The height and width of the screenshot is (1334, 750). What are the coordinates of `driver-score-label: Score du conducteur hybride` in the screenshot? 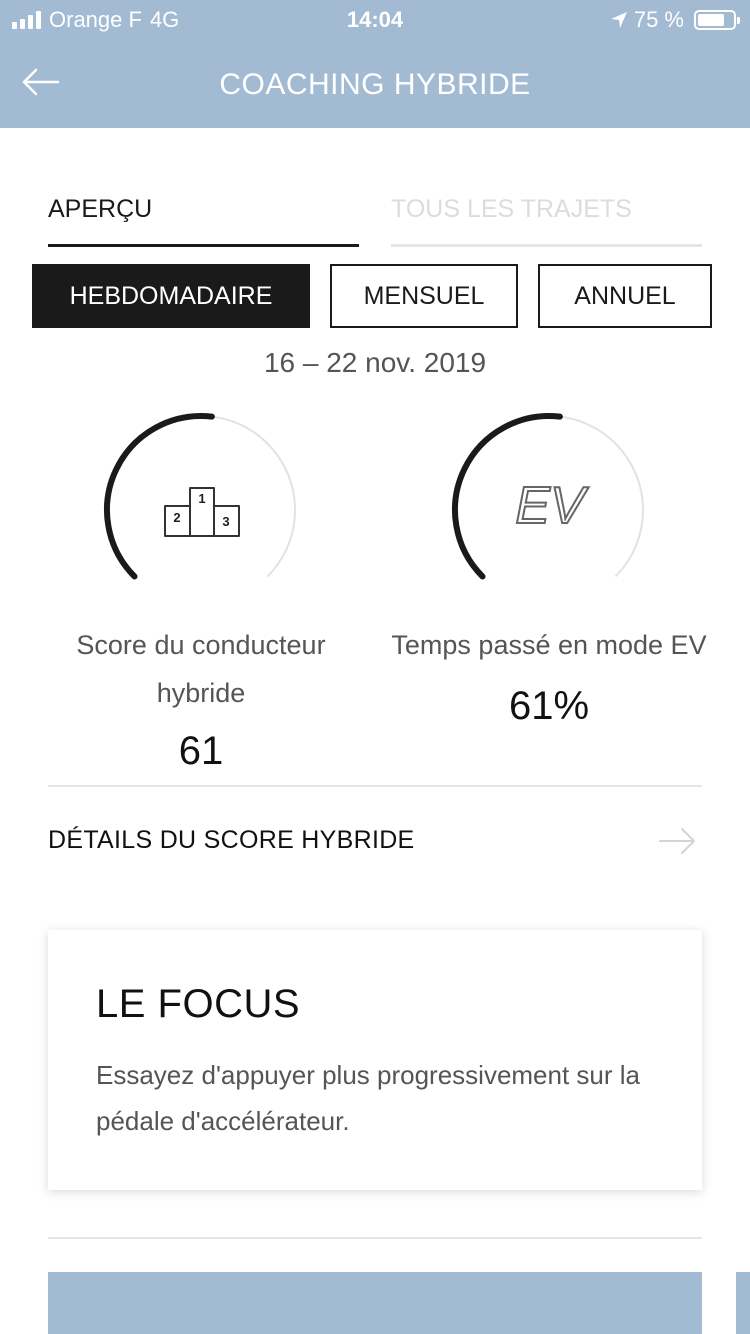 It's located at (201, 669).